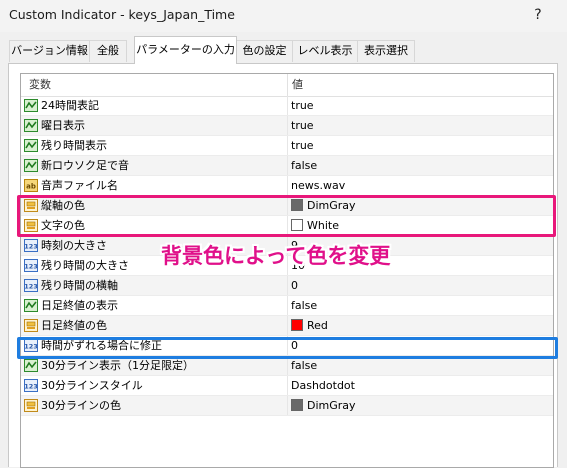  What do you see at coordinates (122, 14) in the screenshot?
I see `window-title: Custom Indicator - keys_Japan_Time` at bounding box center [122, 14].